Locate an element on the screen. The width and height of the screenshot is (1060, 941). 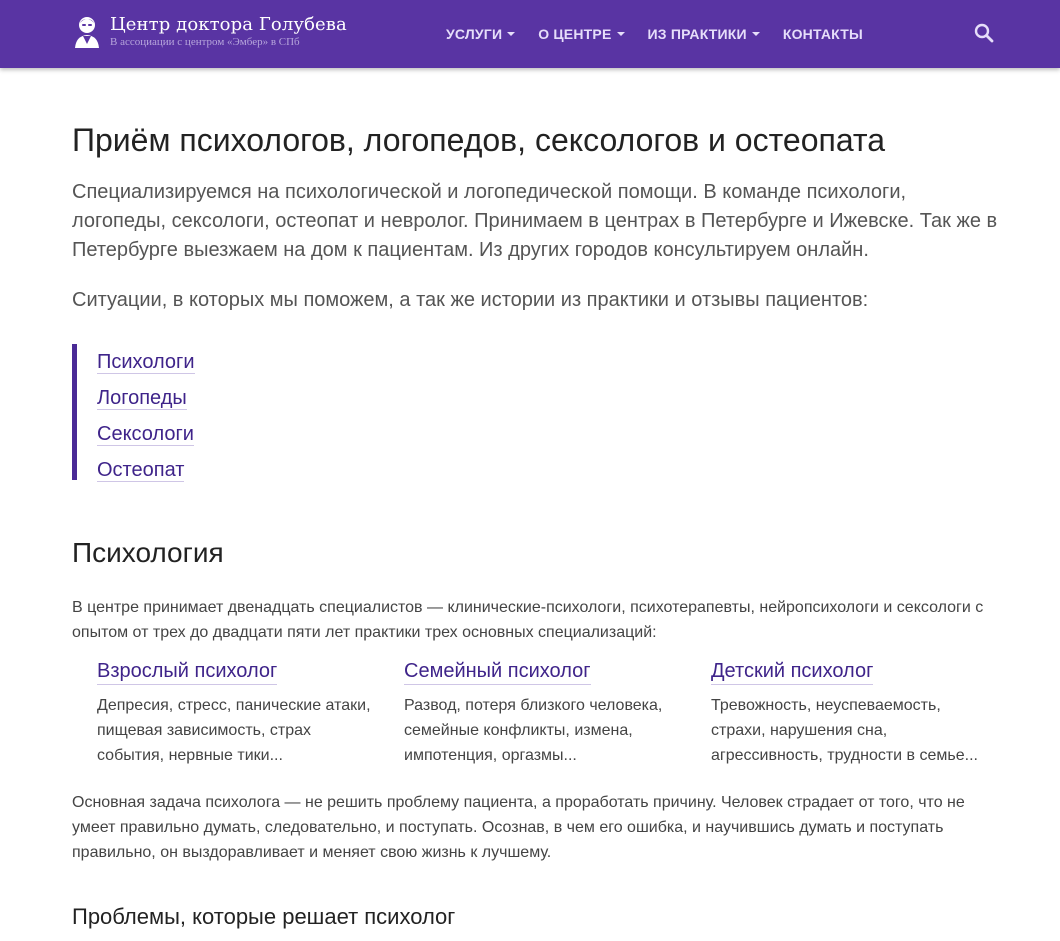
doctor-portrait-icon is located at coordinates (87, 32).